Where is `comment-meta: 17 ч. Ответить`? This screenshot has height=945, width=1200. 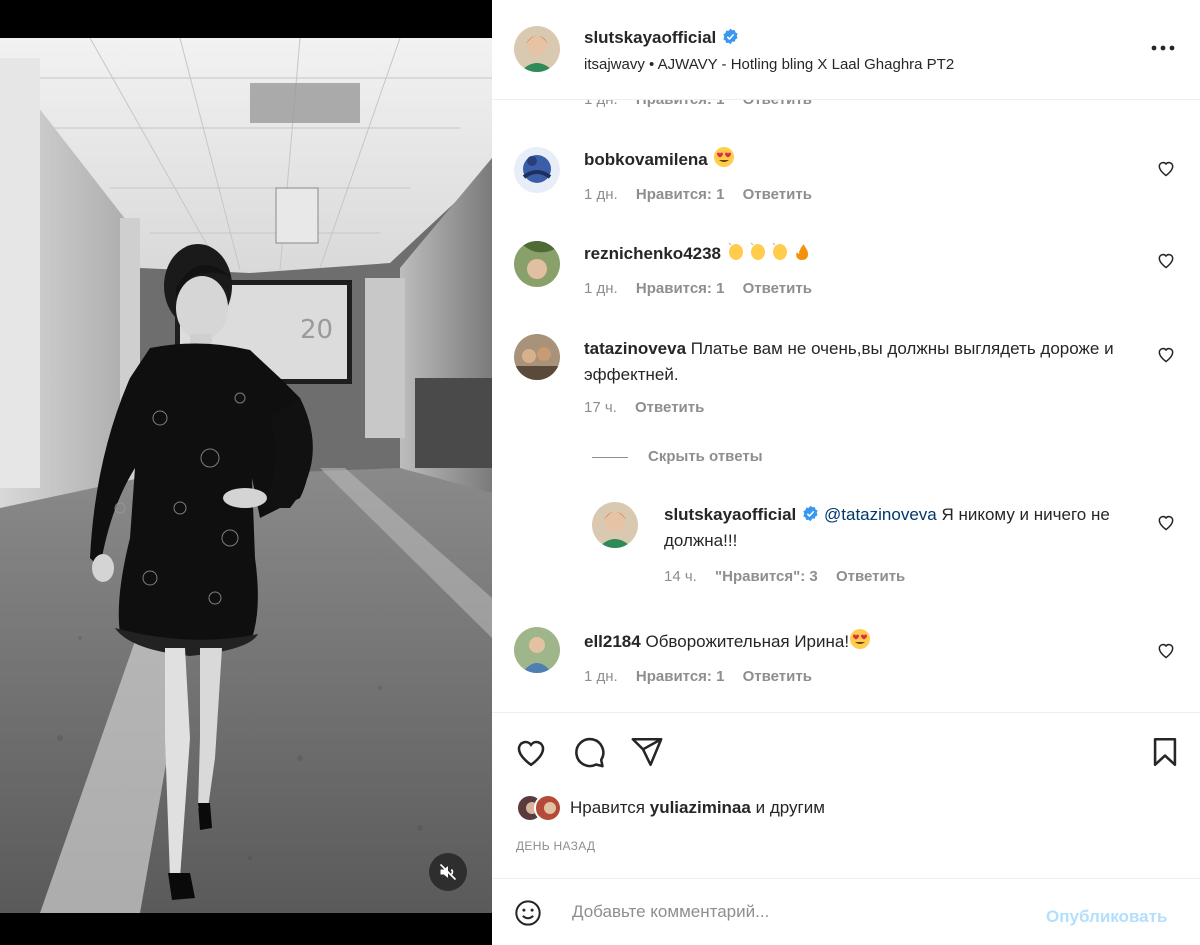 comment-meta: 17 ч. Ответить is located at coordinates (651, 407).